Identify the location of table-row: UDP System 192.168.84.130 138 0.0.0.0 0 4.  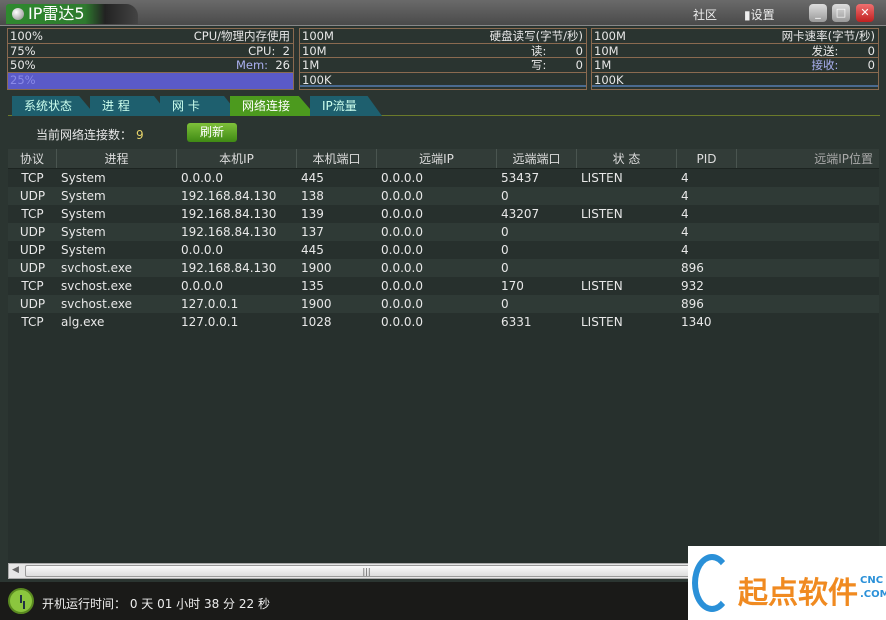
(443, 196).